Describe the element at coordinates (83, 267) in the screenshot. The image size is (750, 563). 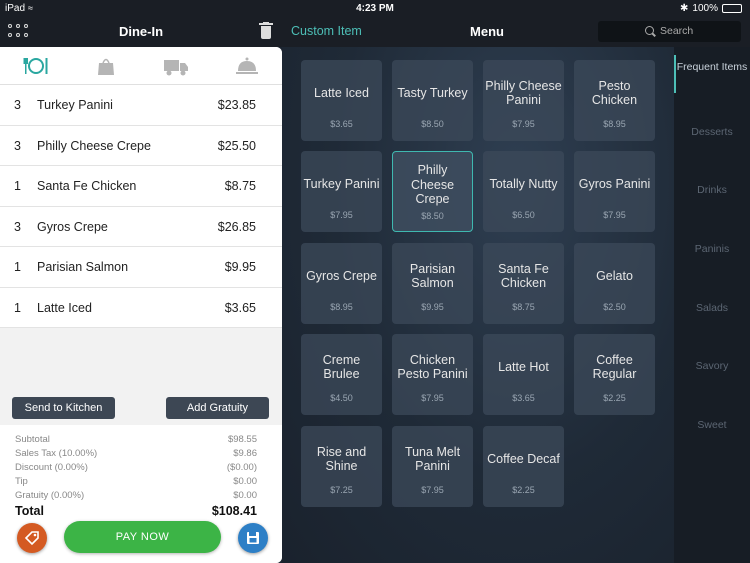
I see `item-name: Parisian Salmon` at that location.